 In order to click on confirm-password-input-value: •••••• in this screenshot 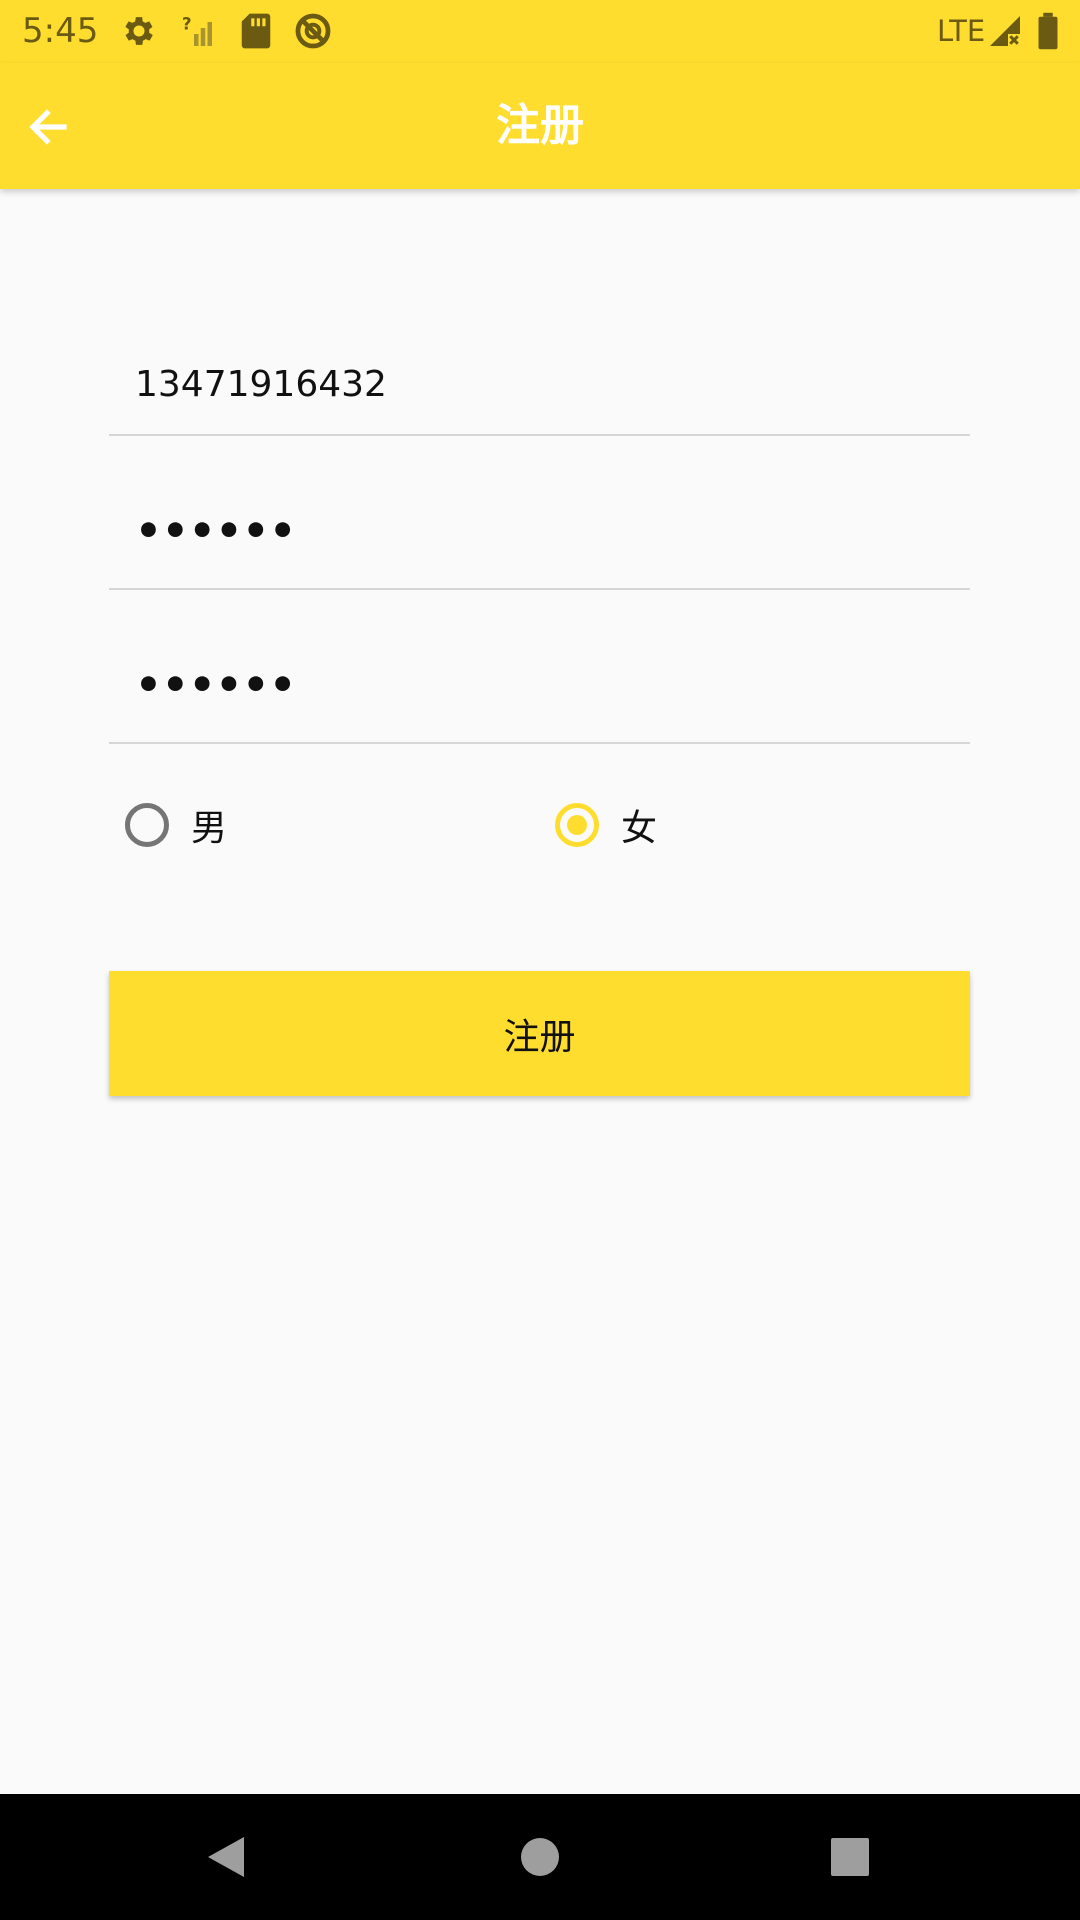, I will do `click(216, 684)`.